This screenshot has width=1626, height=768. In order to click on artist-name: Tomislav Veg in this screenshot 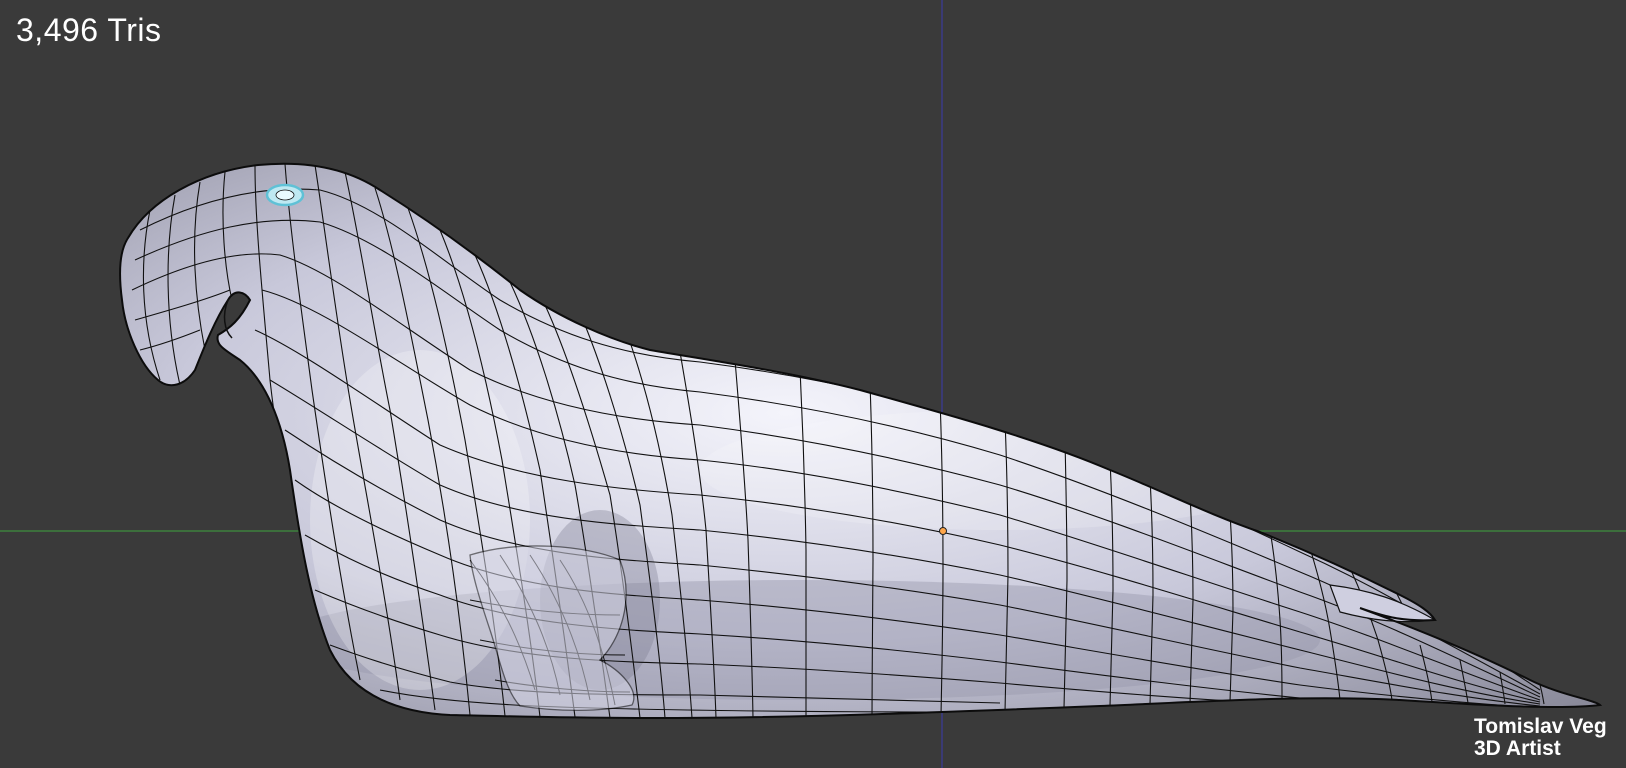, I will do `click(1540, 726)`.